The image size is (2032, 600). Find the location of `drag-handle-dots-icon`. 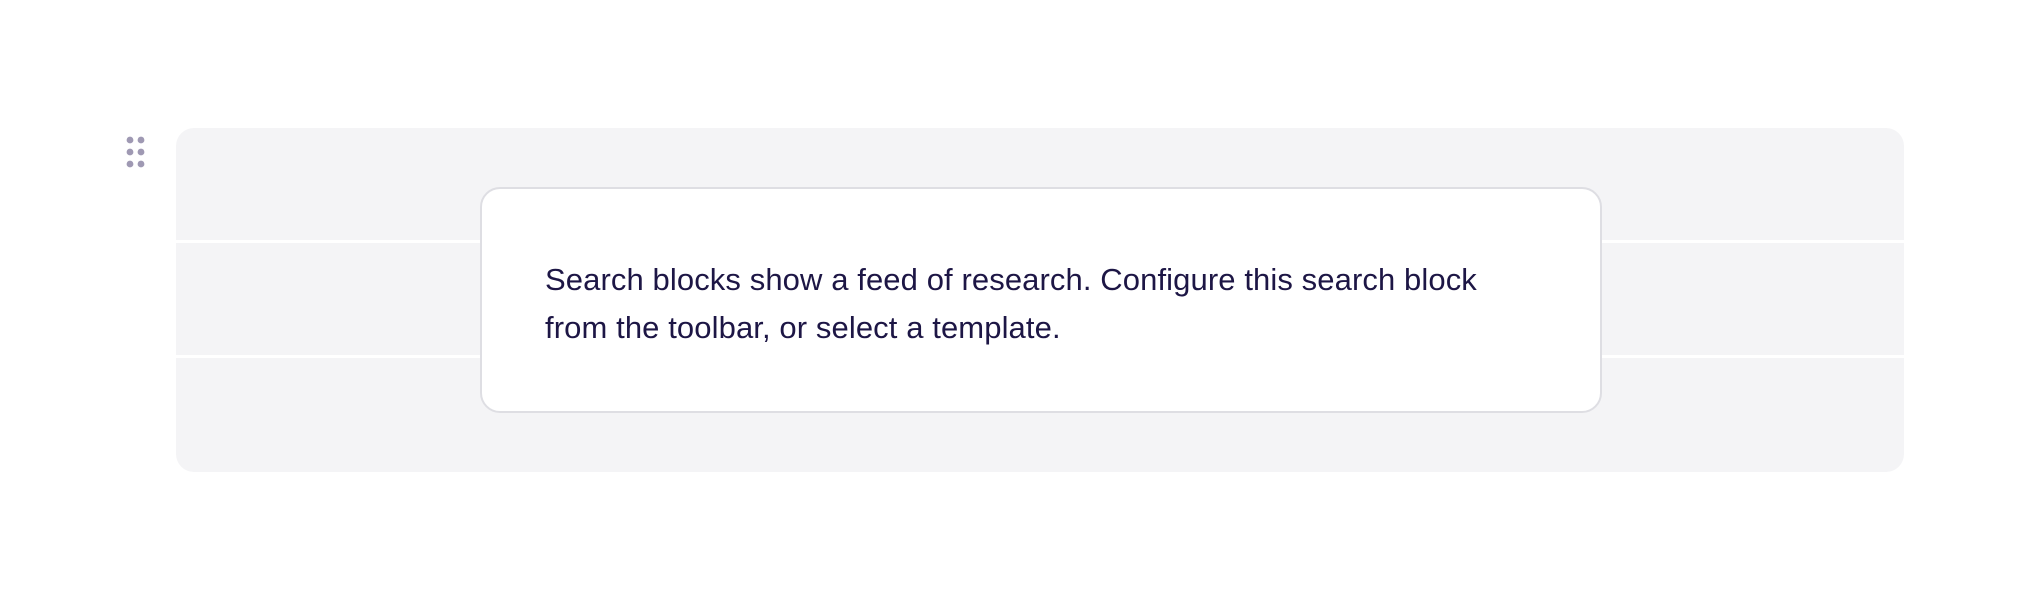

drag-handle-dots-icon is located at coordinates (135, 152).